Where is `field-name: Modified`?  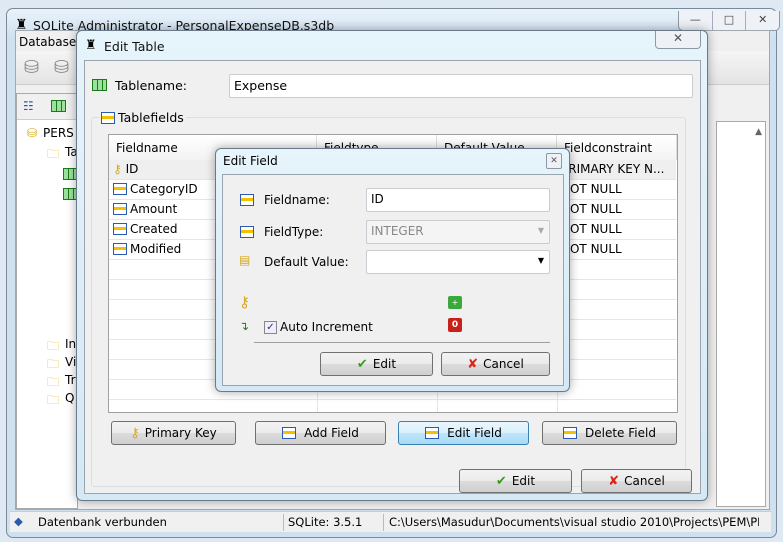
field-name: Modified is located at coordinates (156, 249).